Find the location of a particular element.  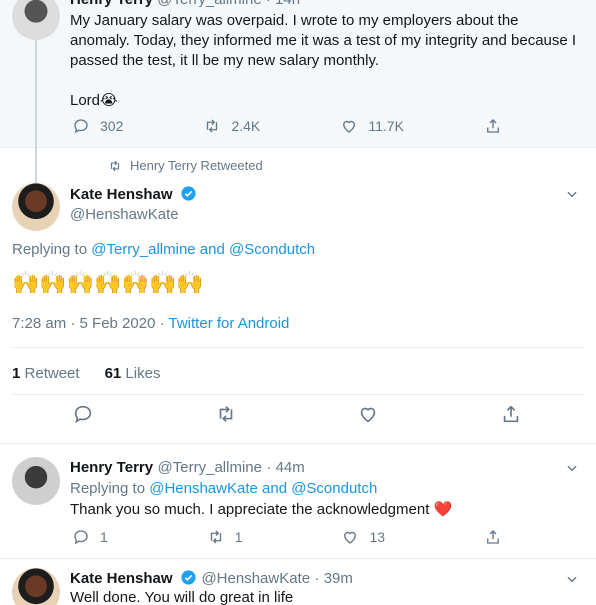

parent-tweet-actions: 302 2.4K 11.7K is located at coordinates (287, 126).